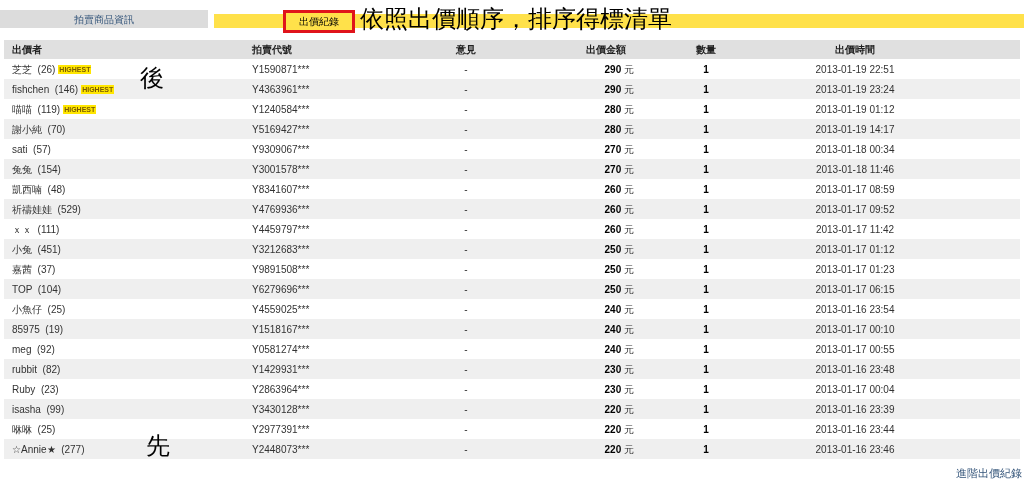  I want to click on bidder-name: 85975 (19), so click(38, 329).